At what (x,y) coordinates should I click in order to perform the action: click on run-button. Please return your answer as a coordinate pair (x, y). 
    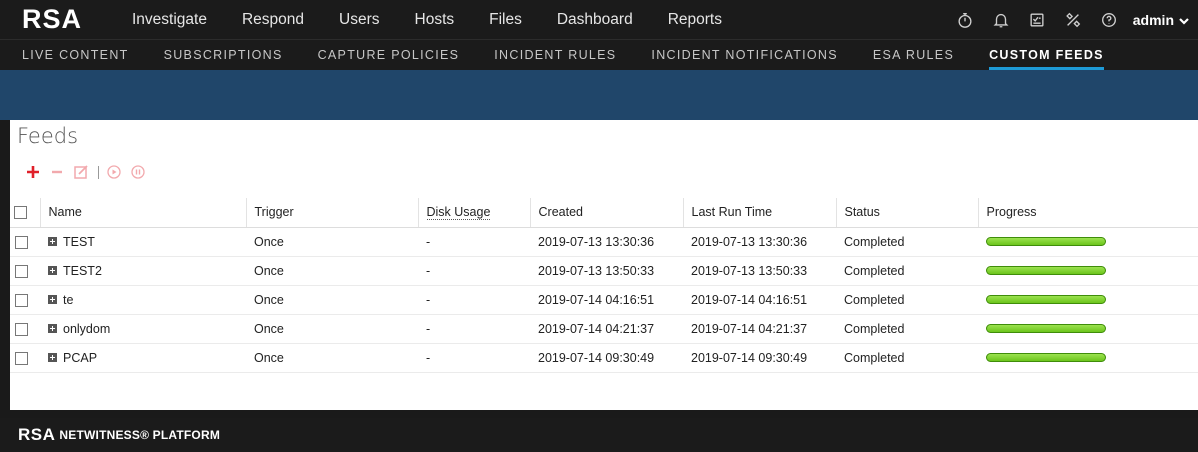
    Looking at the image, I should click on (114, 172).